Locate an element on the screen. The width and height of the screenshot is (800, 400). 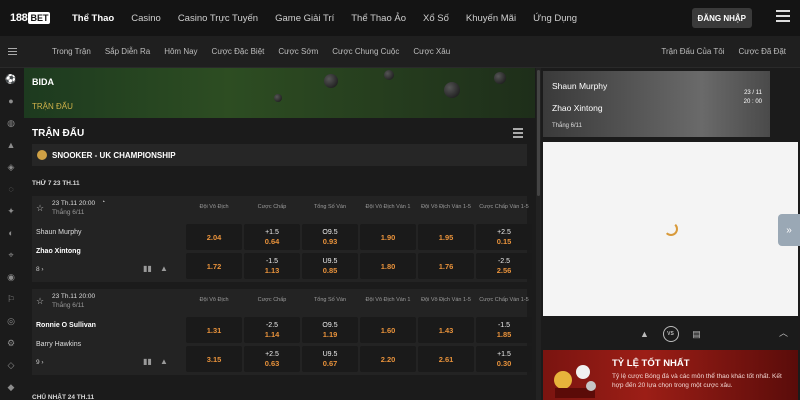
odds-cell: -2.5 2.56 is located at coordinates (504, 266).